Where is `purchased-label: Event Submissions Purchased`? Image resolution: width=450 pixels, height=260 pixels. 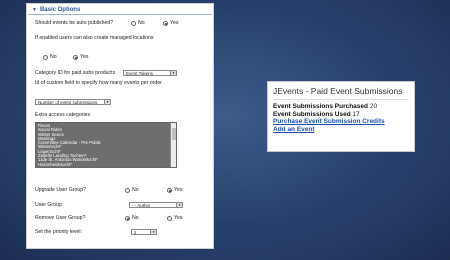
purchased-label: Event Submissions Purchased is located at coordinates (321, 106).